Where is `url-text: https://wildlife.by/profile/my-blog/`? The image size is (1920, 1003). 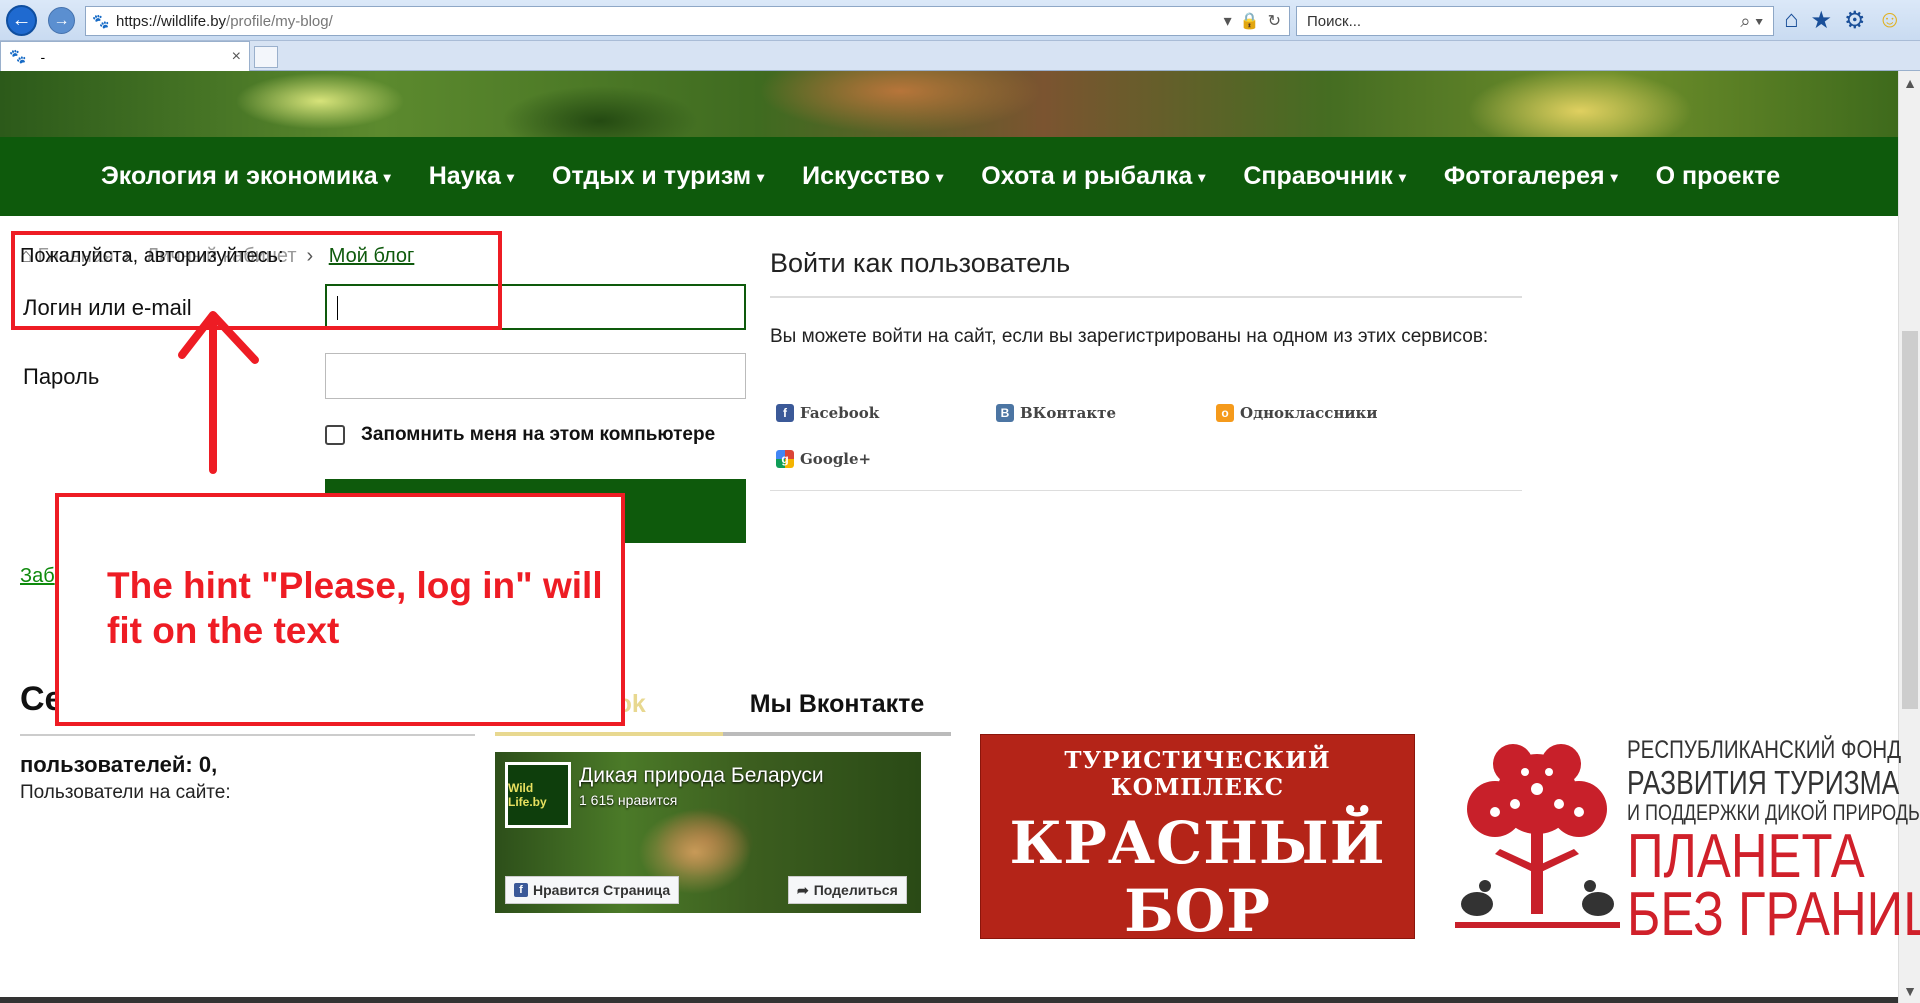
url-text: https://wildlife.by/profile/my-blog/ is located at coordinates (670, 21).